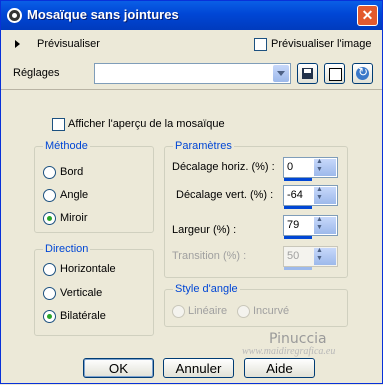 The height and width of the screenshot is (385, 383). I want to click on save-icon, so click(307, 73).